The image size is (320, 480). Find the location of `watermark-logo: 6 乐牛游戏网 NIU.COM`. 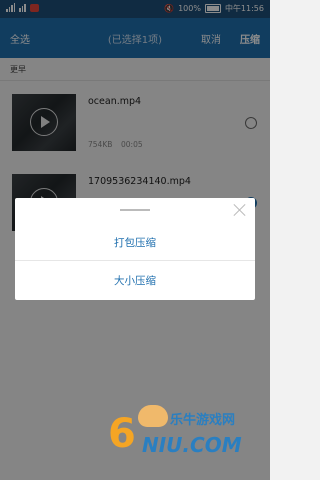

watermark-logo: 6 乐牛游戏网 NIU.COM is located at coordinates (188, 435).